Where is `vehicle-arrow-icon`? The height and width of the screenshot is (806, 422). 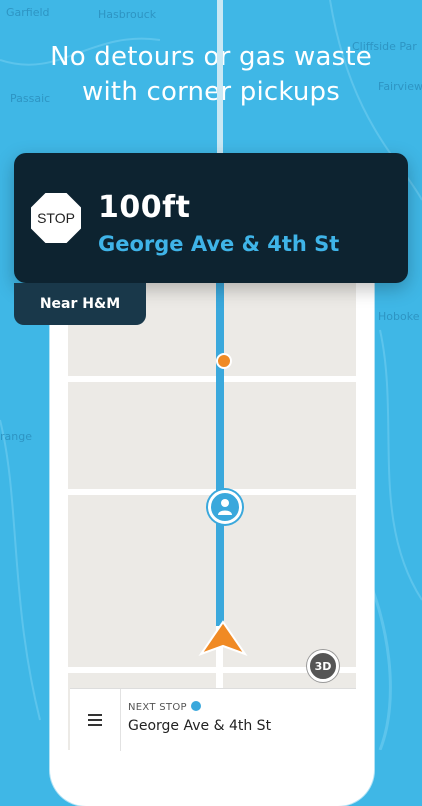 vehicle-arrow-icon is located at coordinates (223, 638).